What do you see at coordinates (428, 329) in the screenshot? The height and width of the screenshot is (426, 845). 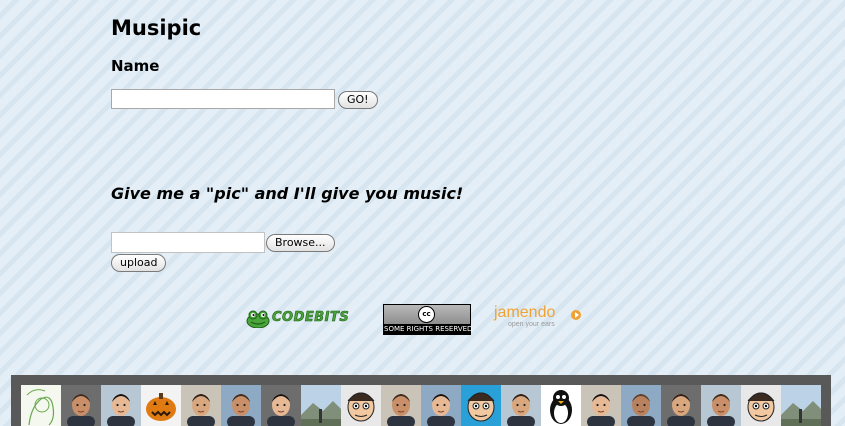 I see `cc-caption: SOME RIGHTS RESERVED` at bounding box center [428, 329].